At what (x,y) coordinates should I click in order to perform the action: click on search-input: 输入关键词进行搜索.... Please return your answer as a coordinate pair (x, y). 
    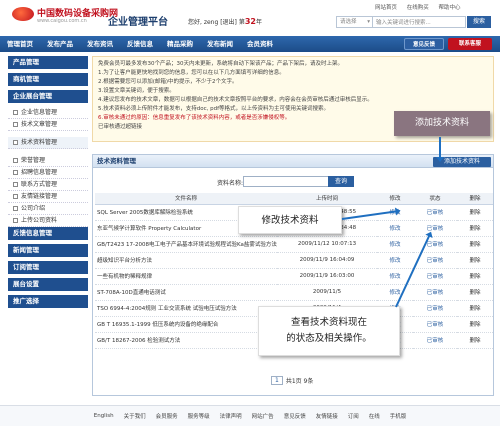
    Looking at the image, I should click on (402, 22).